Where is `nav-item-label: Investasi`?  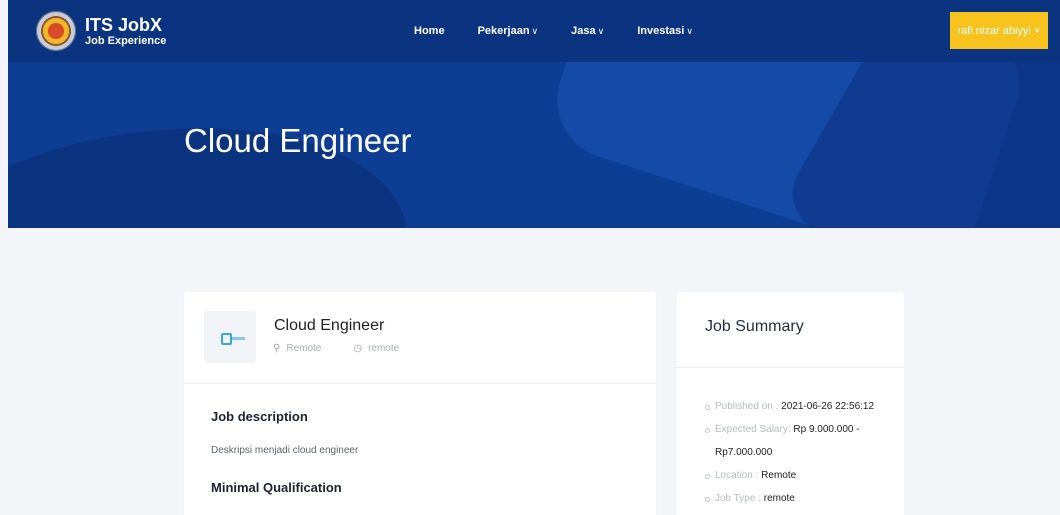 nav-item-label: Investasi is located at coordinates (661, 31).